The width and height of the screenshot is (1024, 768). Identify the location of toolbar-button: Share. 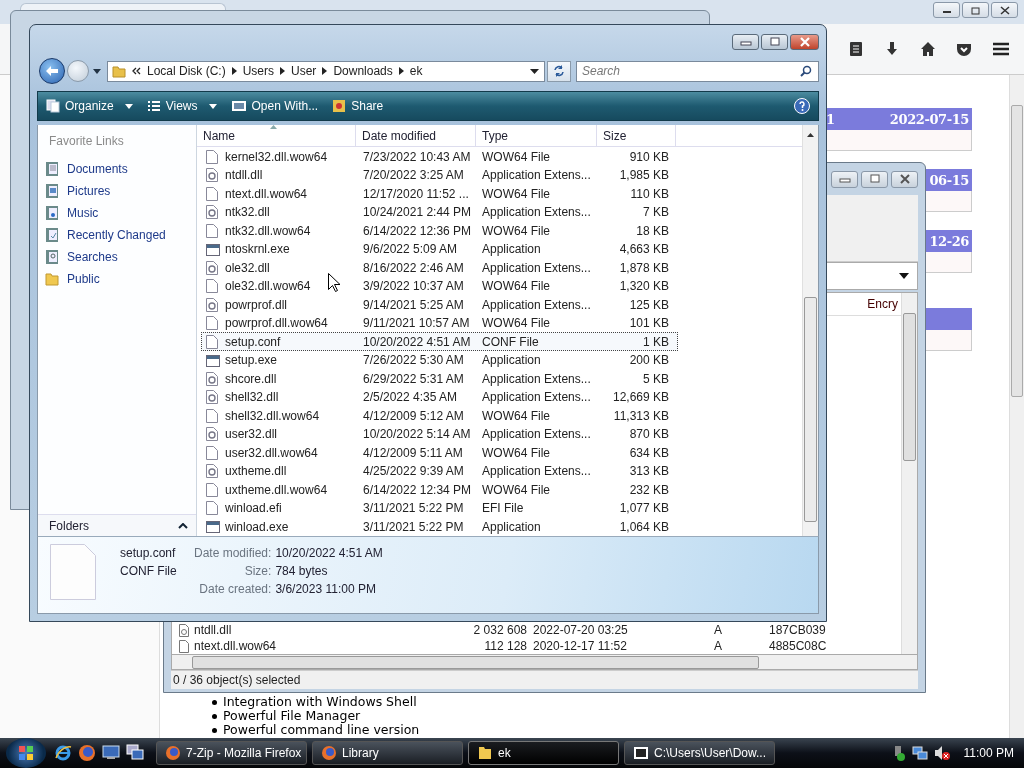
(358, 106).